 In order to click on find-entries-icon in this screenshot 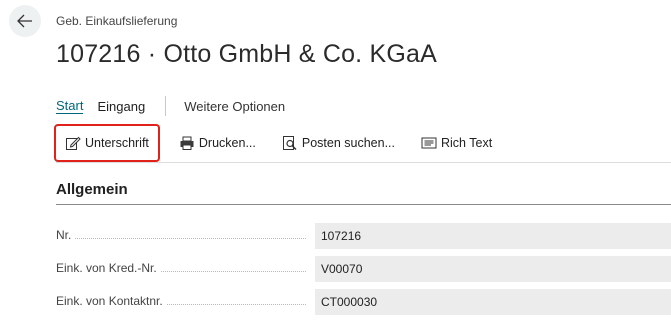, I will do `click(289, 143)`.